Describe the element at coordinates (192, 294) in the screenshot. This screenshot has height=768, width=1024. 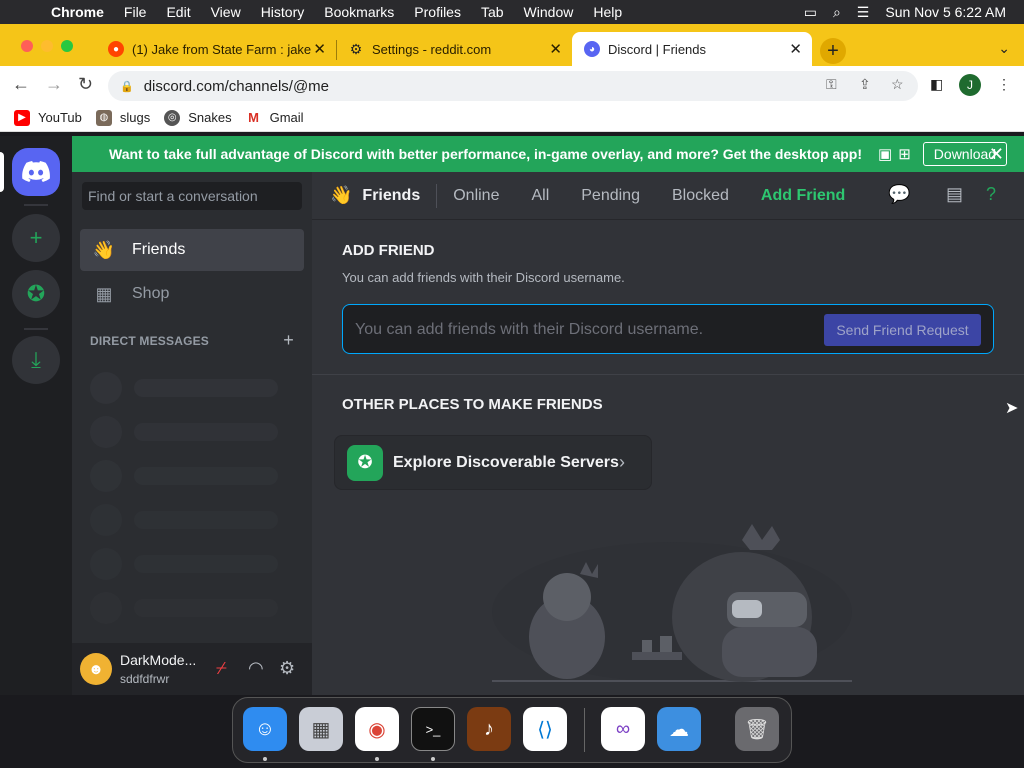
I see `sidebar-item-shop: ▦ Shop` at that location.